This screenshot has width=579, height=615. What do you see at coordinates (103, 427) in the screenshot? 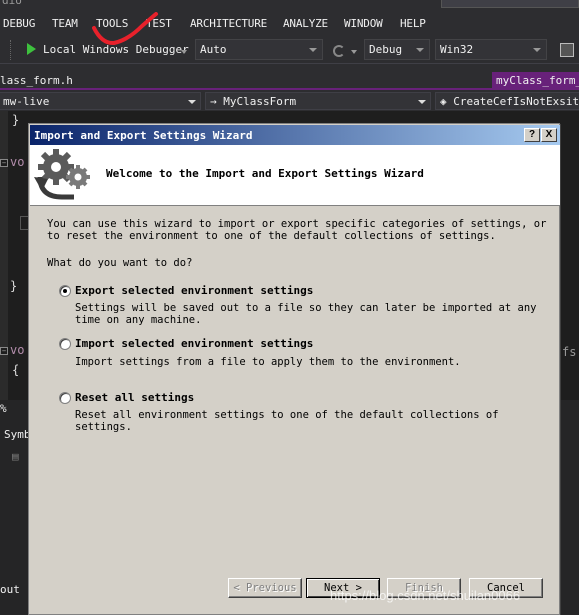
I see `option-reset-desc-2: settings.` at bounding box center [103, 427].